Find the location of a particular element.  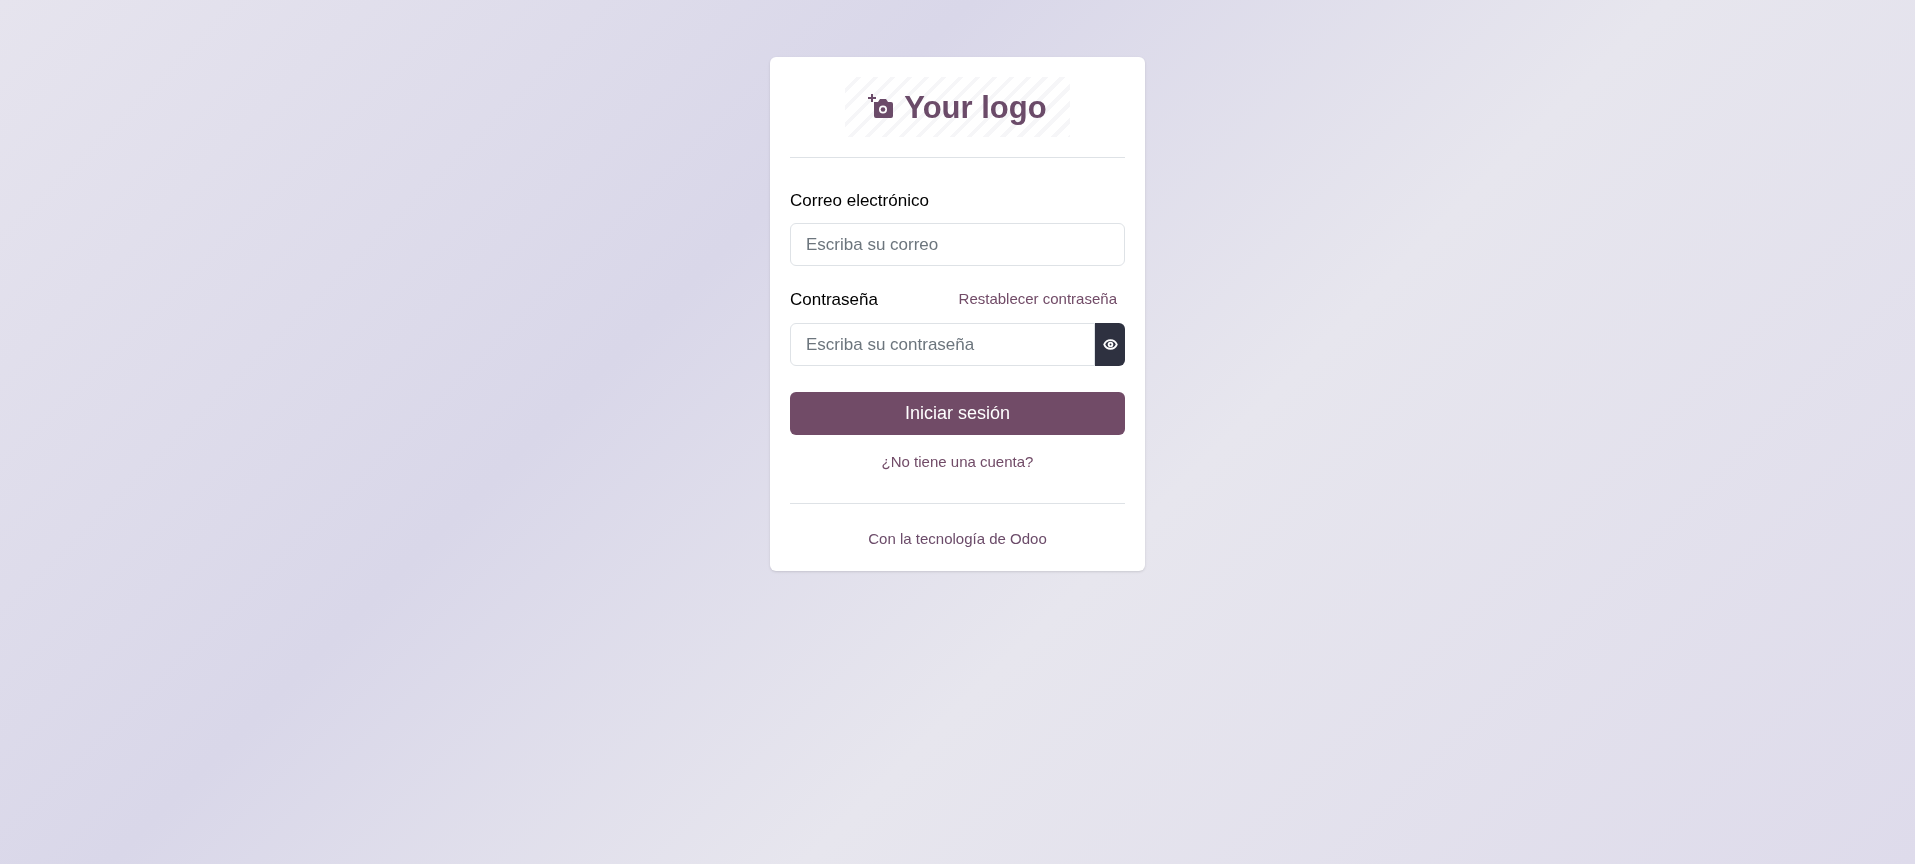

signup-link: ¿No tiene una cuenta? is located at coordinates (957, 462).